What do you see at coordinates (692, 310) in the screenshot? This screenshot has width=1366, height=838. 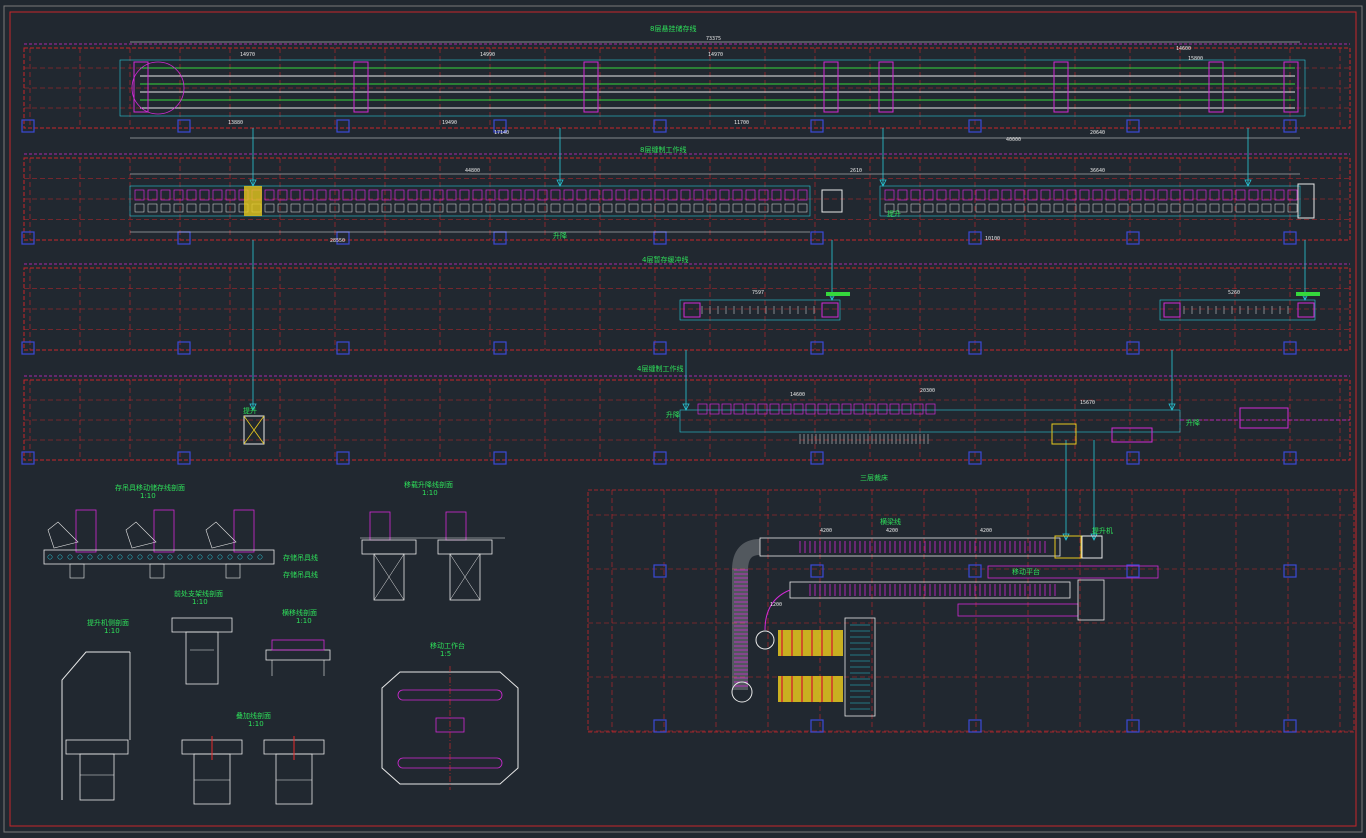 I see `buffer-station` at bounding box center [692, 310].